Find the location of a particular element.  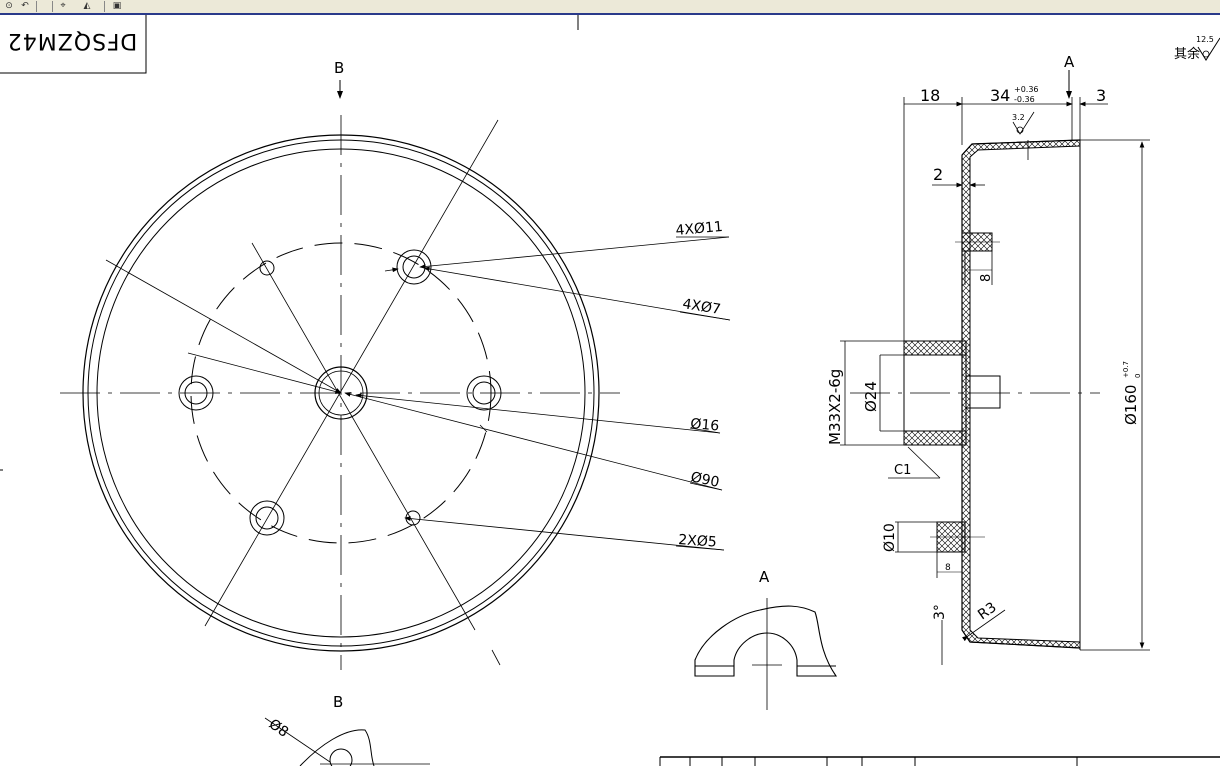

dim-24: Ø24 is located at coordinates (871, 396).